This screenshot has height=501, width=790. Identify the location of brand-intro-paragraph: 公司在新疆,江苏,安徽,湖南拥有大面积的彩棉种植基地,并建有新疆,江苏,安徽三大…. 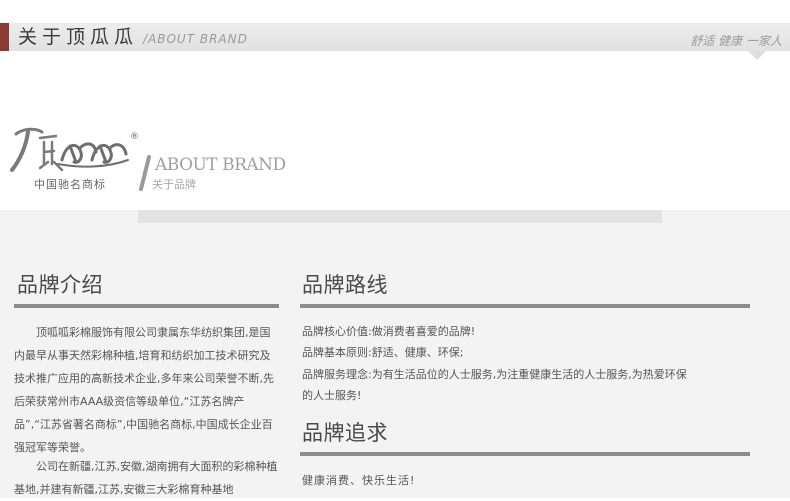
(146, 478).